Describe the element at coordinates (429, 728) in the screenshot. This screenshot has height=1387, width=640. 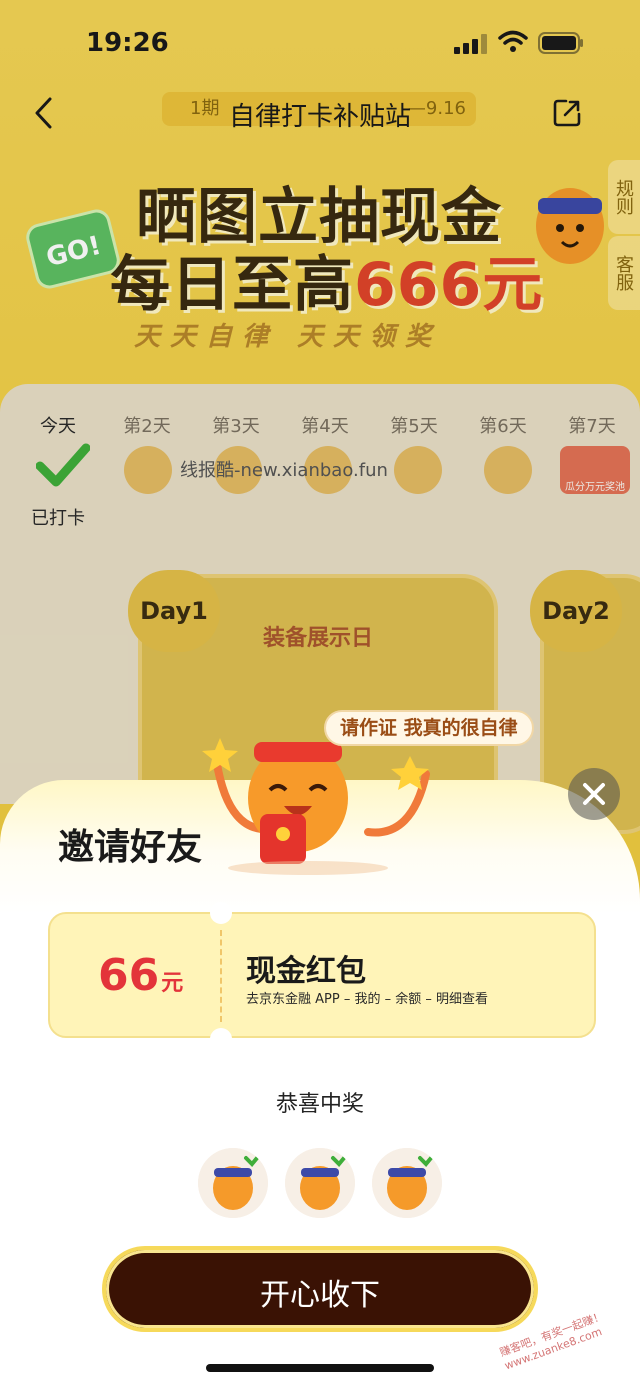
I see `speech-bubble: 请作证 我真的很自律` at that location.